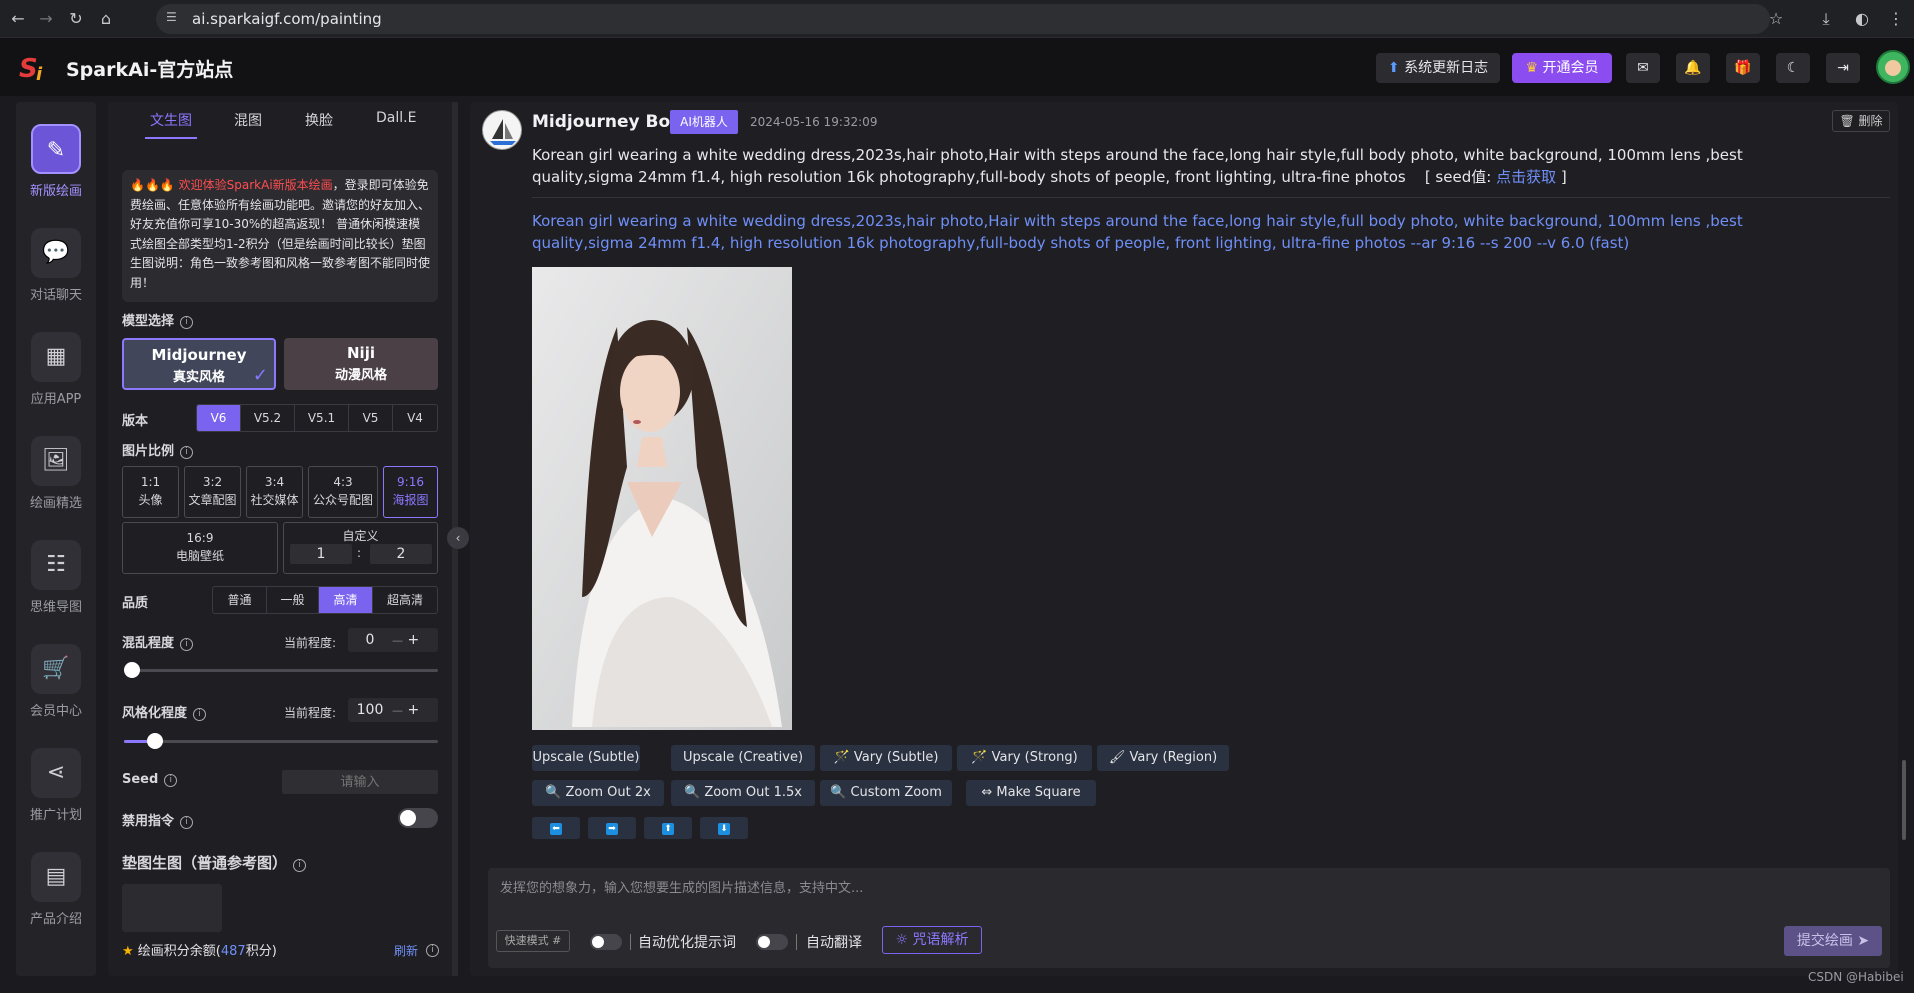 The image size is (1914, 993). What do you see at coordinates (1438, 68) in the screenshot?
I see `changelog-button: ⬆ 系统更新日志` at bounding box center [1438, 68].